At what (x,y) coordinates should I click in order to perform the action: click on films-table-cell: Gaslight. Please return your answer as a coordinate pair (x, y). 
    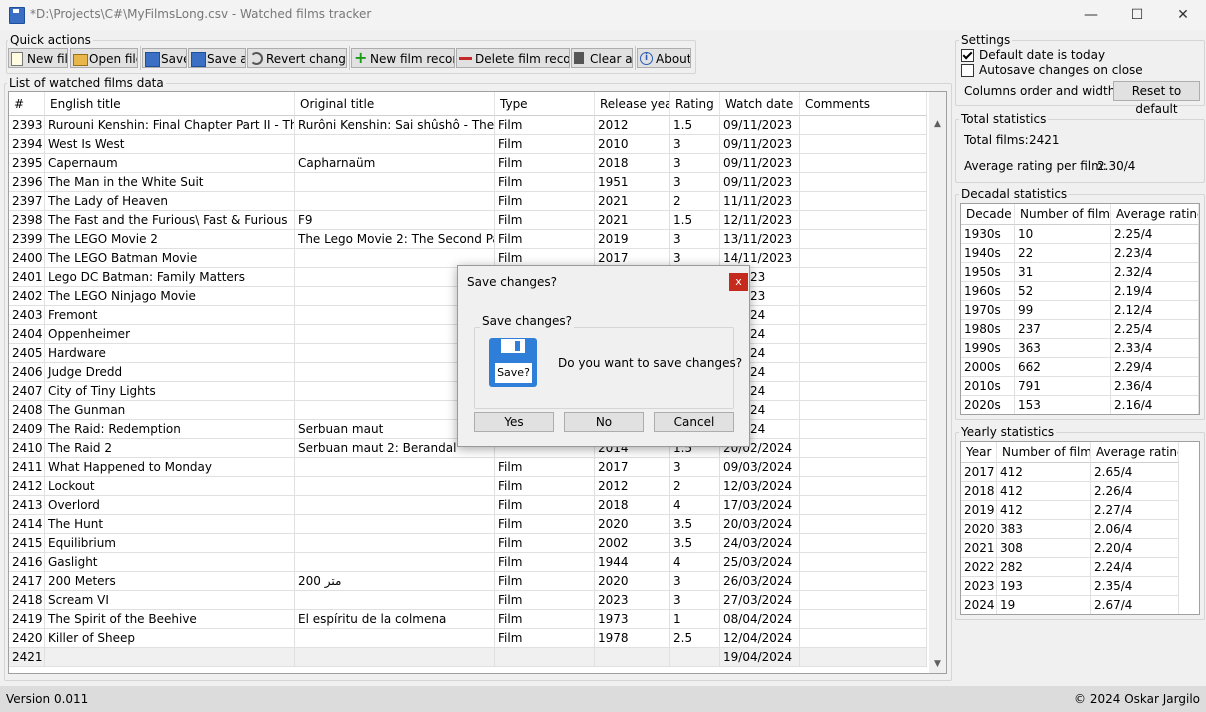
    Looking at the image, I should click on (170, 562).